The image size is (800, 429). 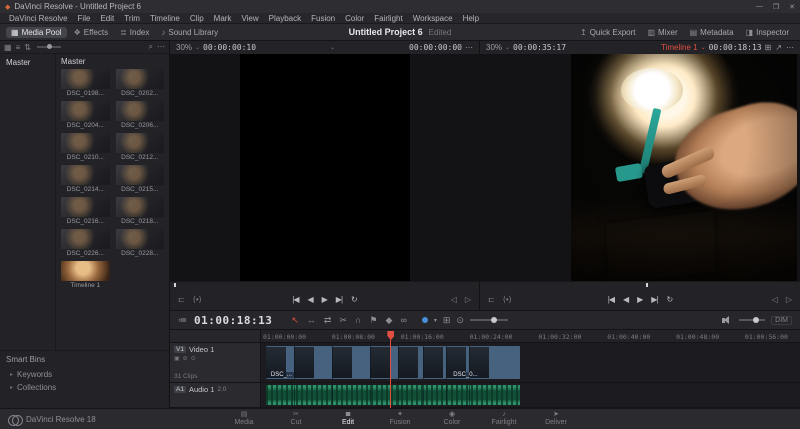 What do you see at coordinates (184, 47) in the screenshot?
I see `source-zoom-select: 30%` at bounding box center [184, 47].